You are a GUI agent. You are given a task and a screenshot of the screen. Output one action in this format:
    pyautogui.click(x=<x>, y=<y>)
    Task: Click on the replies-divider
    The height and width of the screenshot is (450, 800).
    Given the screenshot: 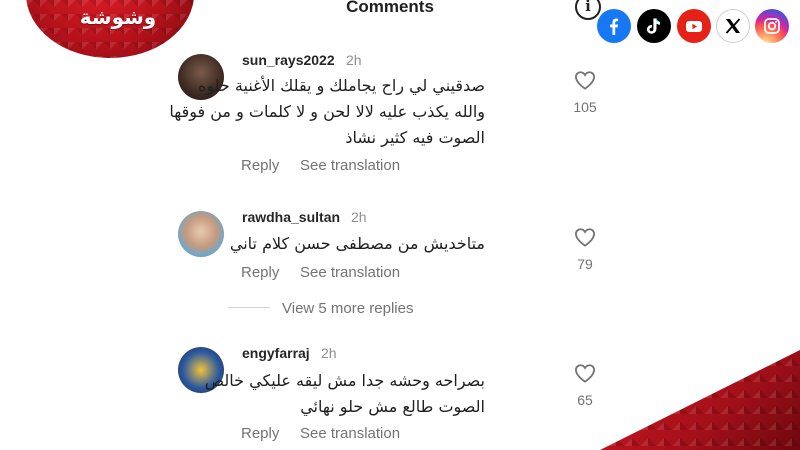 What is the action you would take?
    pyautogui.click(x=249, y=307)
    